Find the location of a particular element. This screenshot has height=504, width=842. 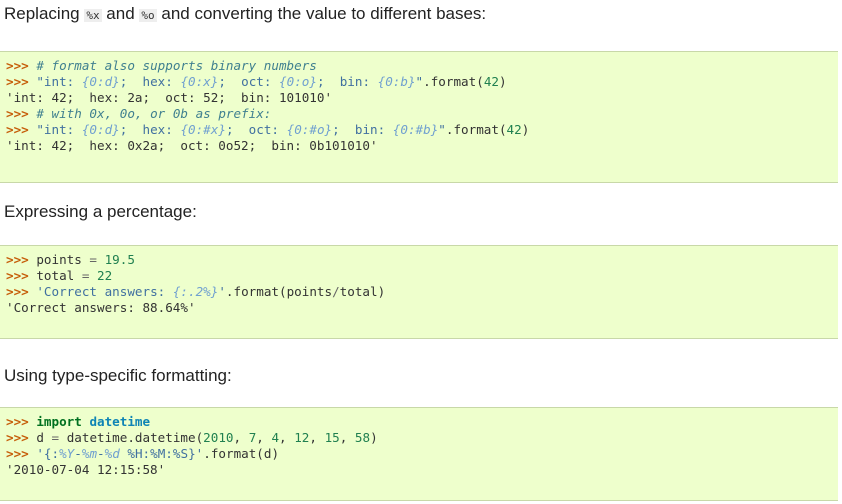

method-call: datetime.datetime( is located at coordinates (131, 437).